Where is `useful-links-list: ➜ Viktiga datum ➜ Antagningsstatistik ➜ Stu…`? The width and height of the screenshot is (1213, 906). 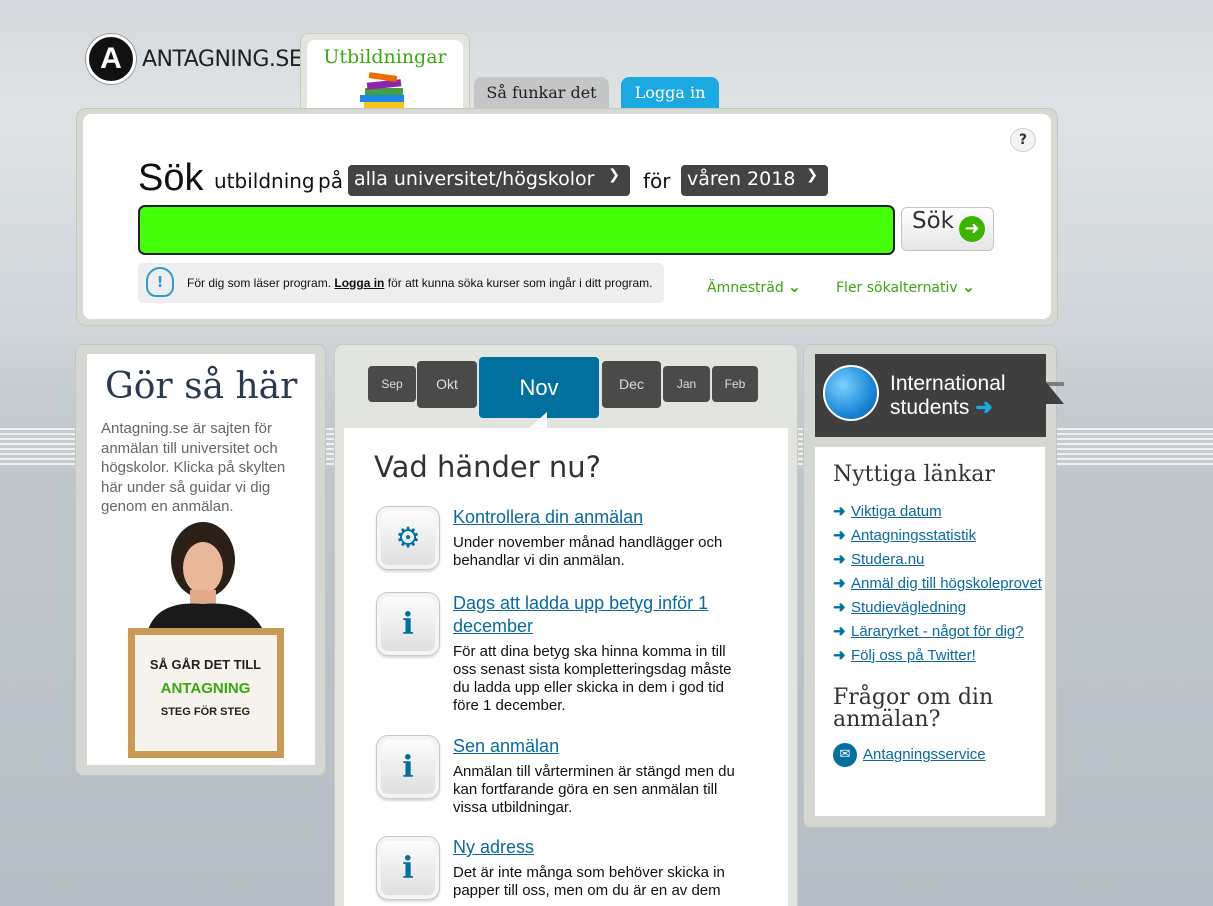 useful-links-list: ➜ Viktiga datum ➜ Antagningsstatistik ➜ Stu… is located at coordinates (937, 583).